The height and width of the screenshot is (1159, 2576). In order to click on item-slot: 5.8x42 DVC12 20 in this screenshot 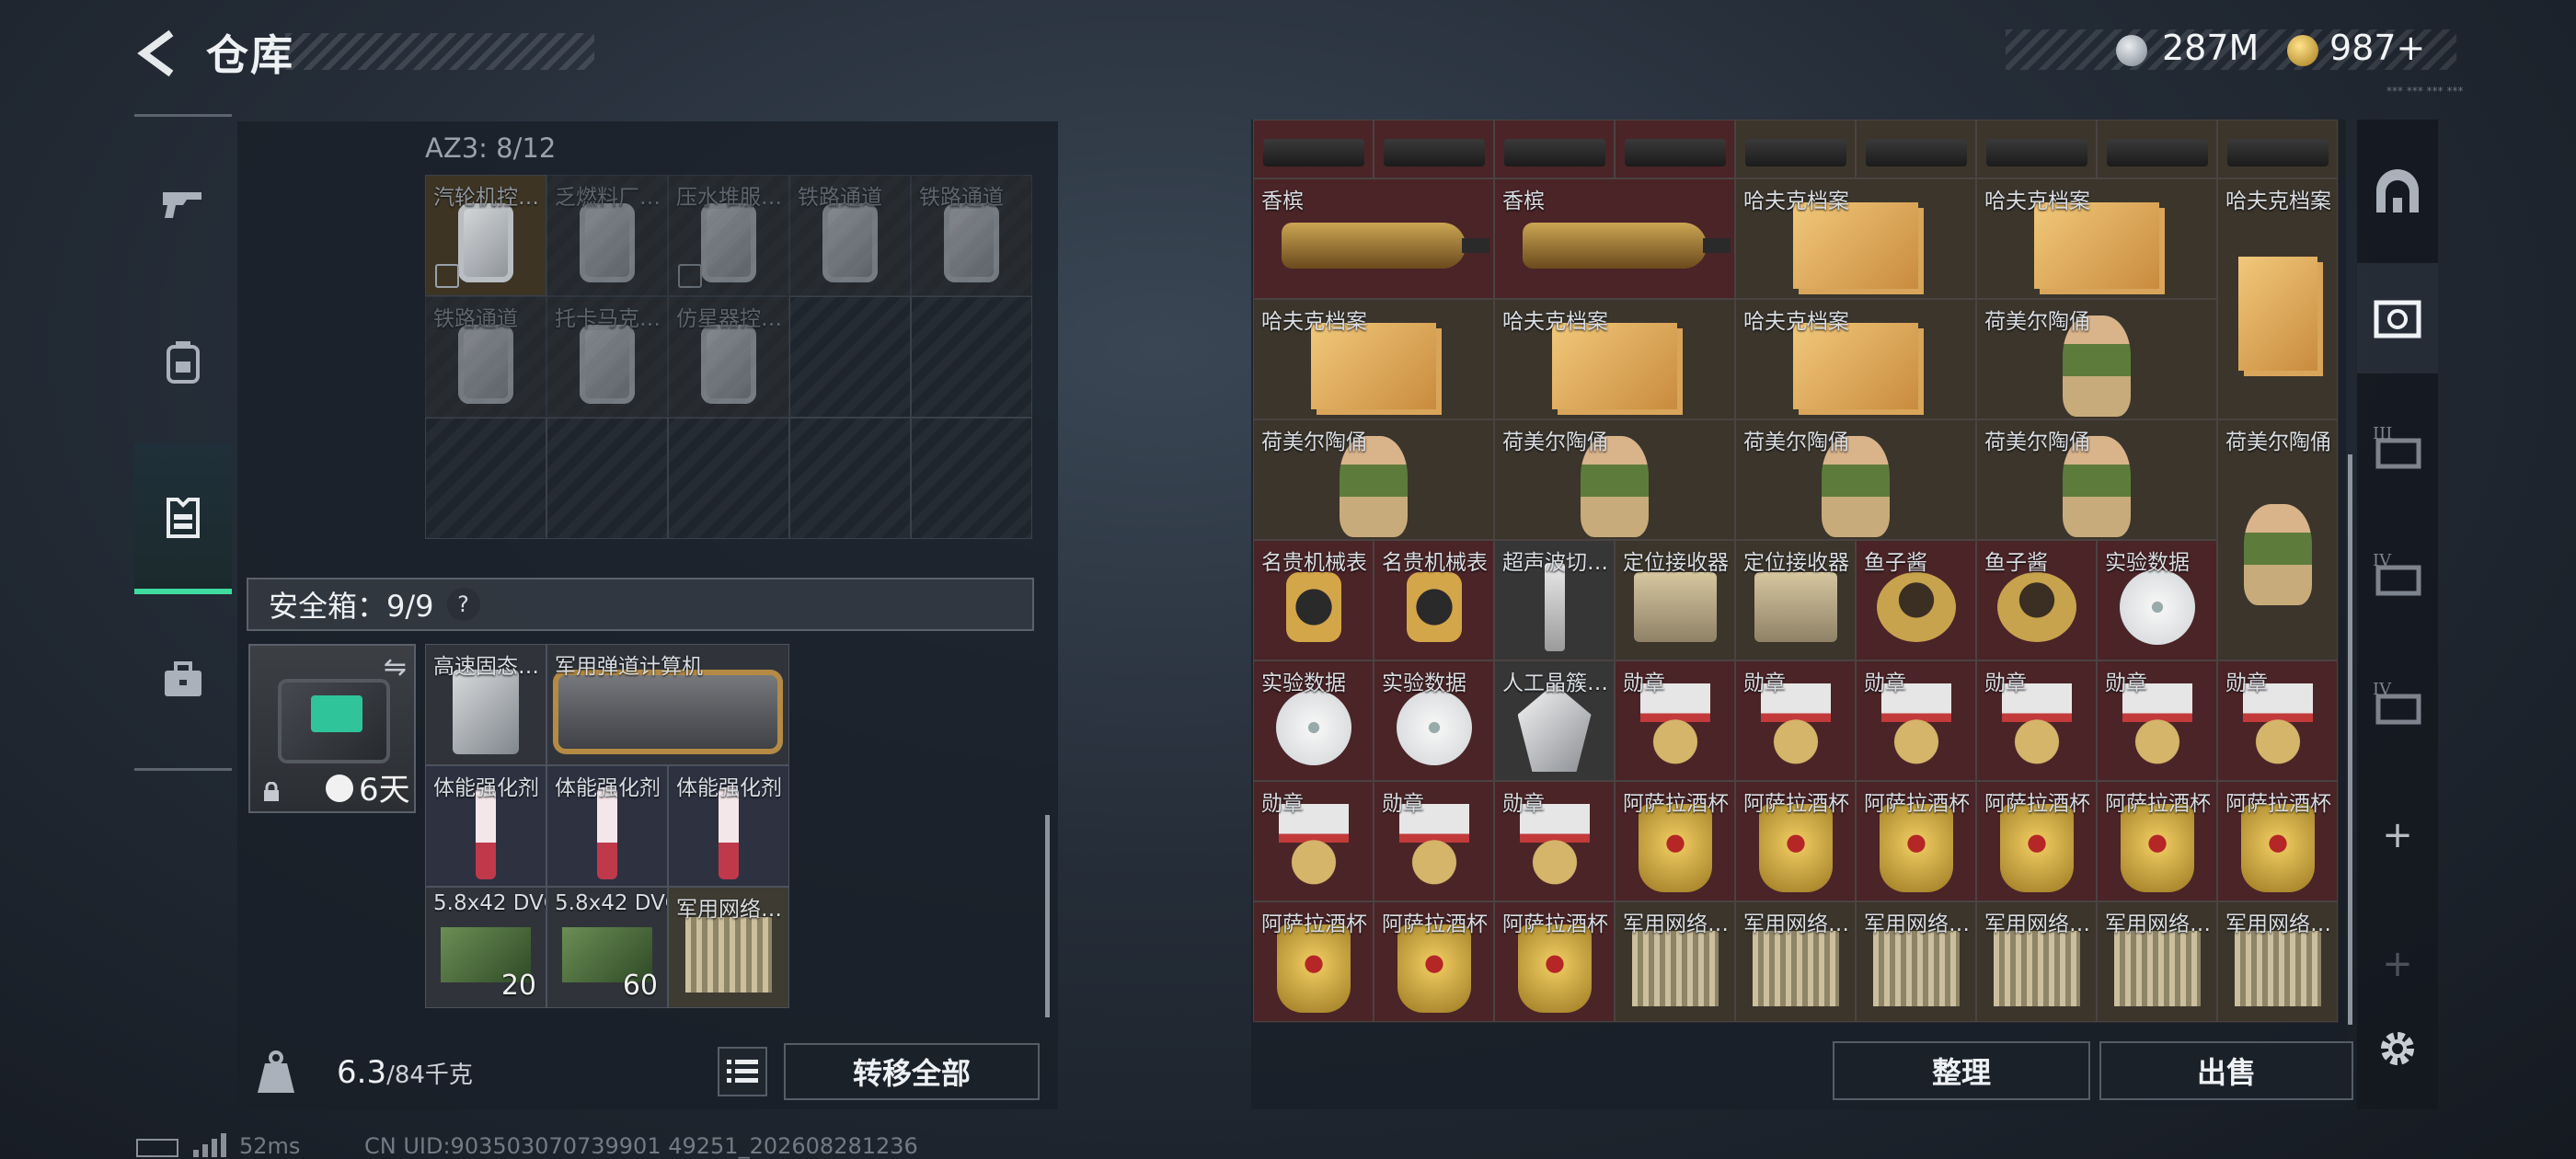, I will do `click(485, 947)`.